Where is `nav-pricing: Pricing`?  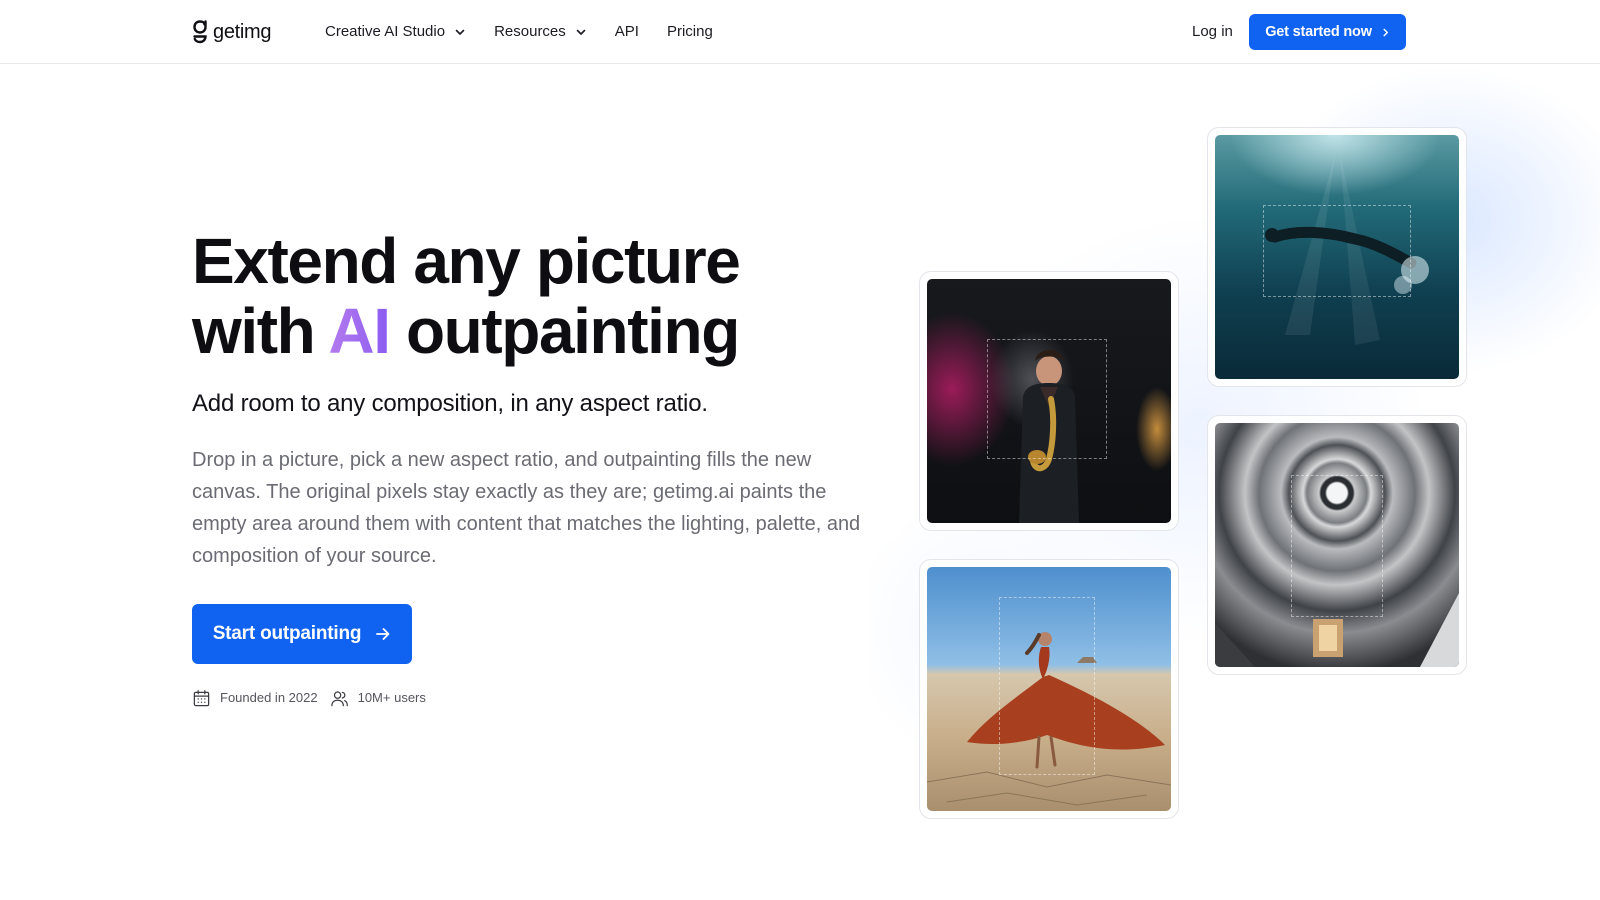 nav-pricing: Pricing is located at coordinates (690, 32).